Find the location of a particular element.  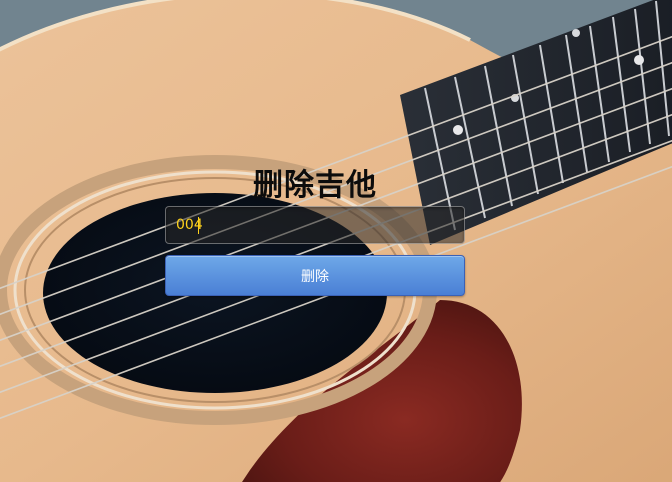

guitar-id-input is located at coordinates (315, 225).